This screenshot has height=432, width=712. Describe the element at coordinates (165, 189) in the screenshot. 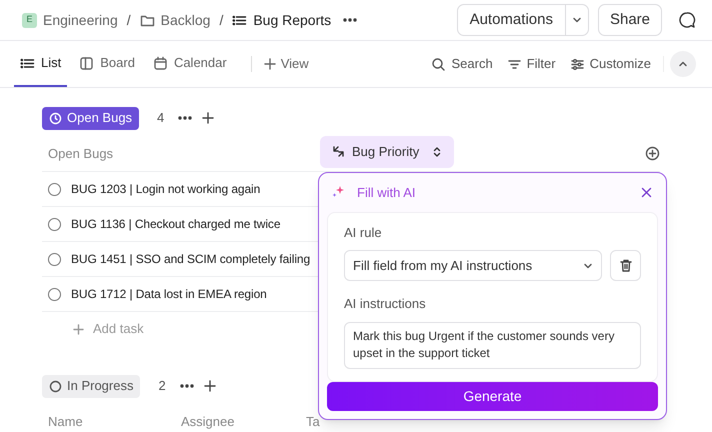

I see `task-name: BUG 1203 | Login not working again` at that location.